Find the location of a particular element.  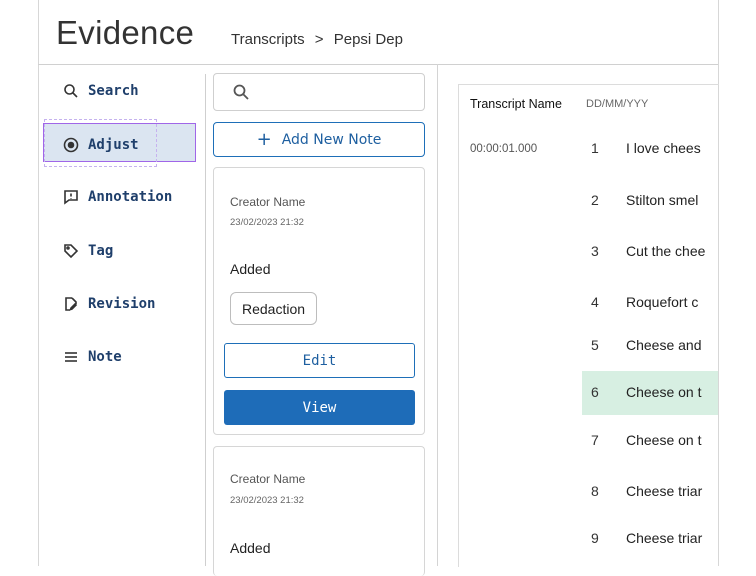

line-number: 5 is located at coordinates (595, 345).